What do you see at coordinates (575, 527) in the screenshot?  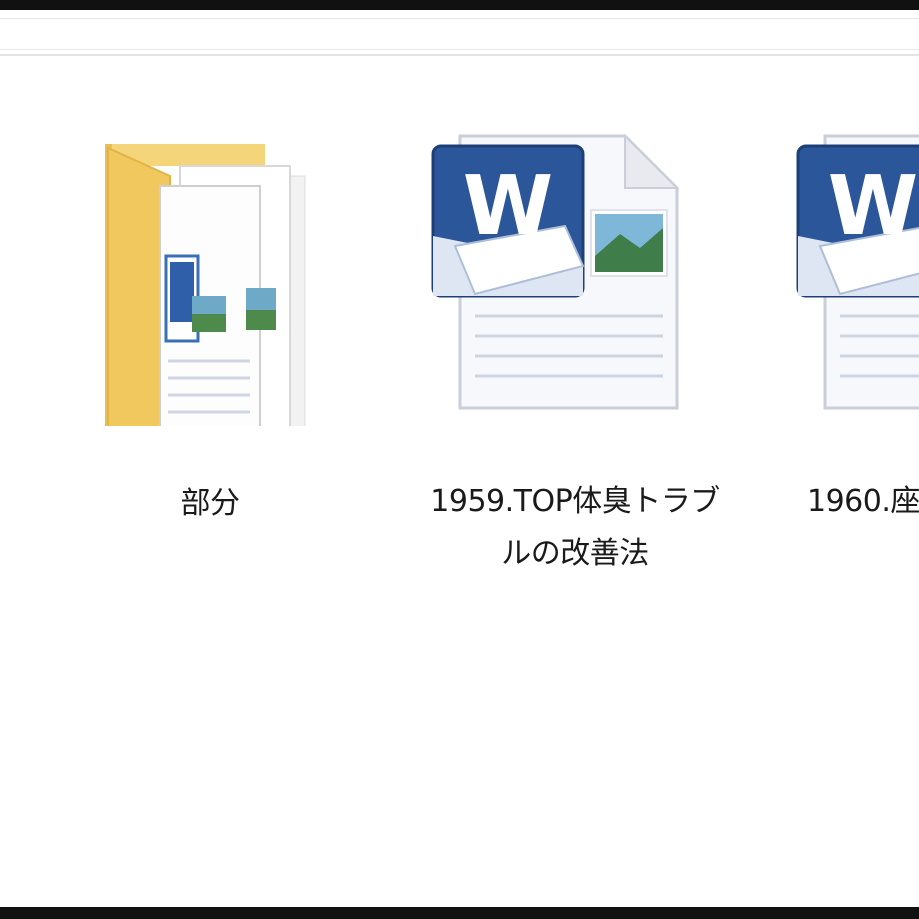 I see `file-name-label: 1959.TOP体臭トラブルの改善法` at bounding box center [575, 527].